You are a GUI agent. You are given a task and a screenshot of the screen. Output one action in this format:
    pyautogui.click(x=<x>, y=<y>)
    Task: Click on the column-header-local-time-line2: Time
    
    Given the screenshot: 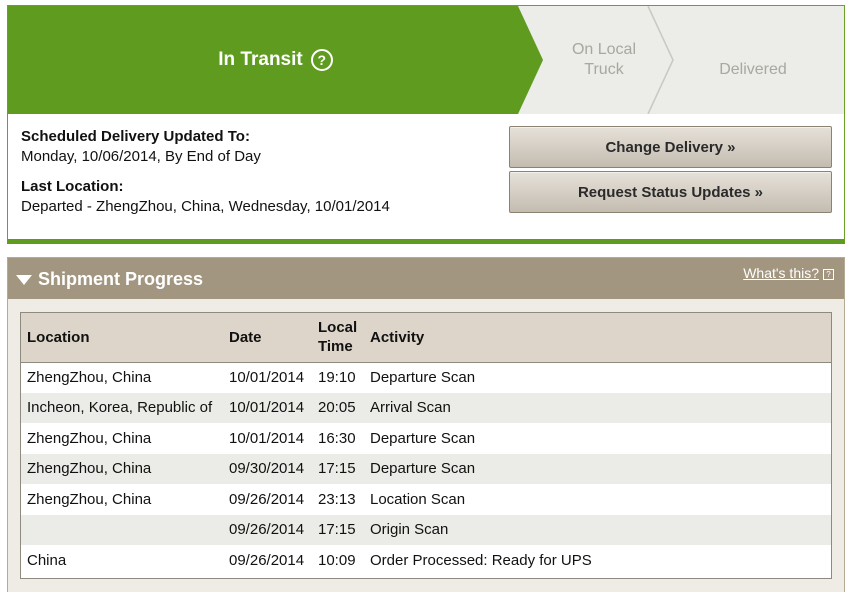 What is the action you would take?
    pyautogui.click(x=335, y=347)
    